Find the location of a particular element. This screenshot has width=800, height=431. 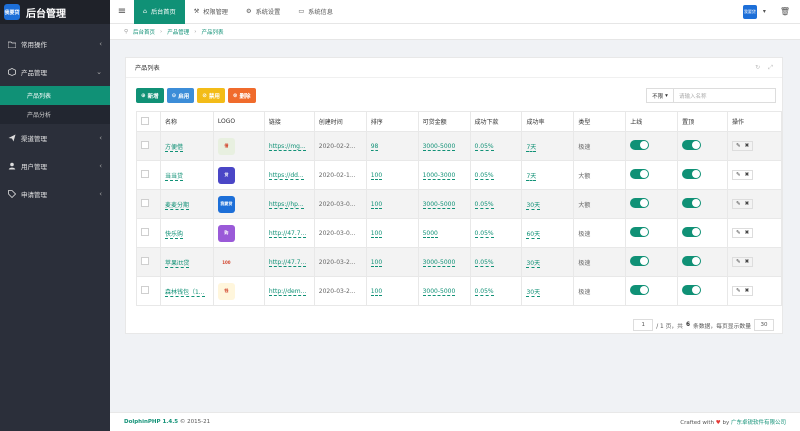

sidebar-item-users: 用户管理 ‹ is located at coordinates (55, 166).